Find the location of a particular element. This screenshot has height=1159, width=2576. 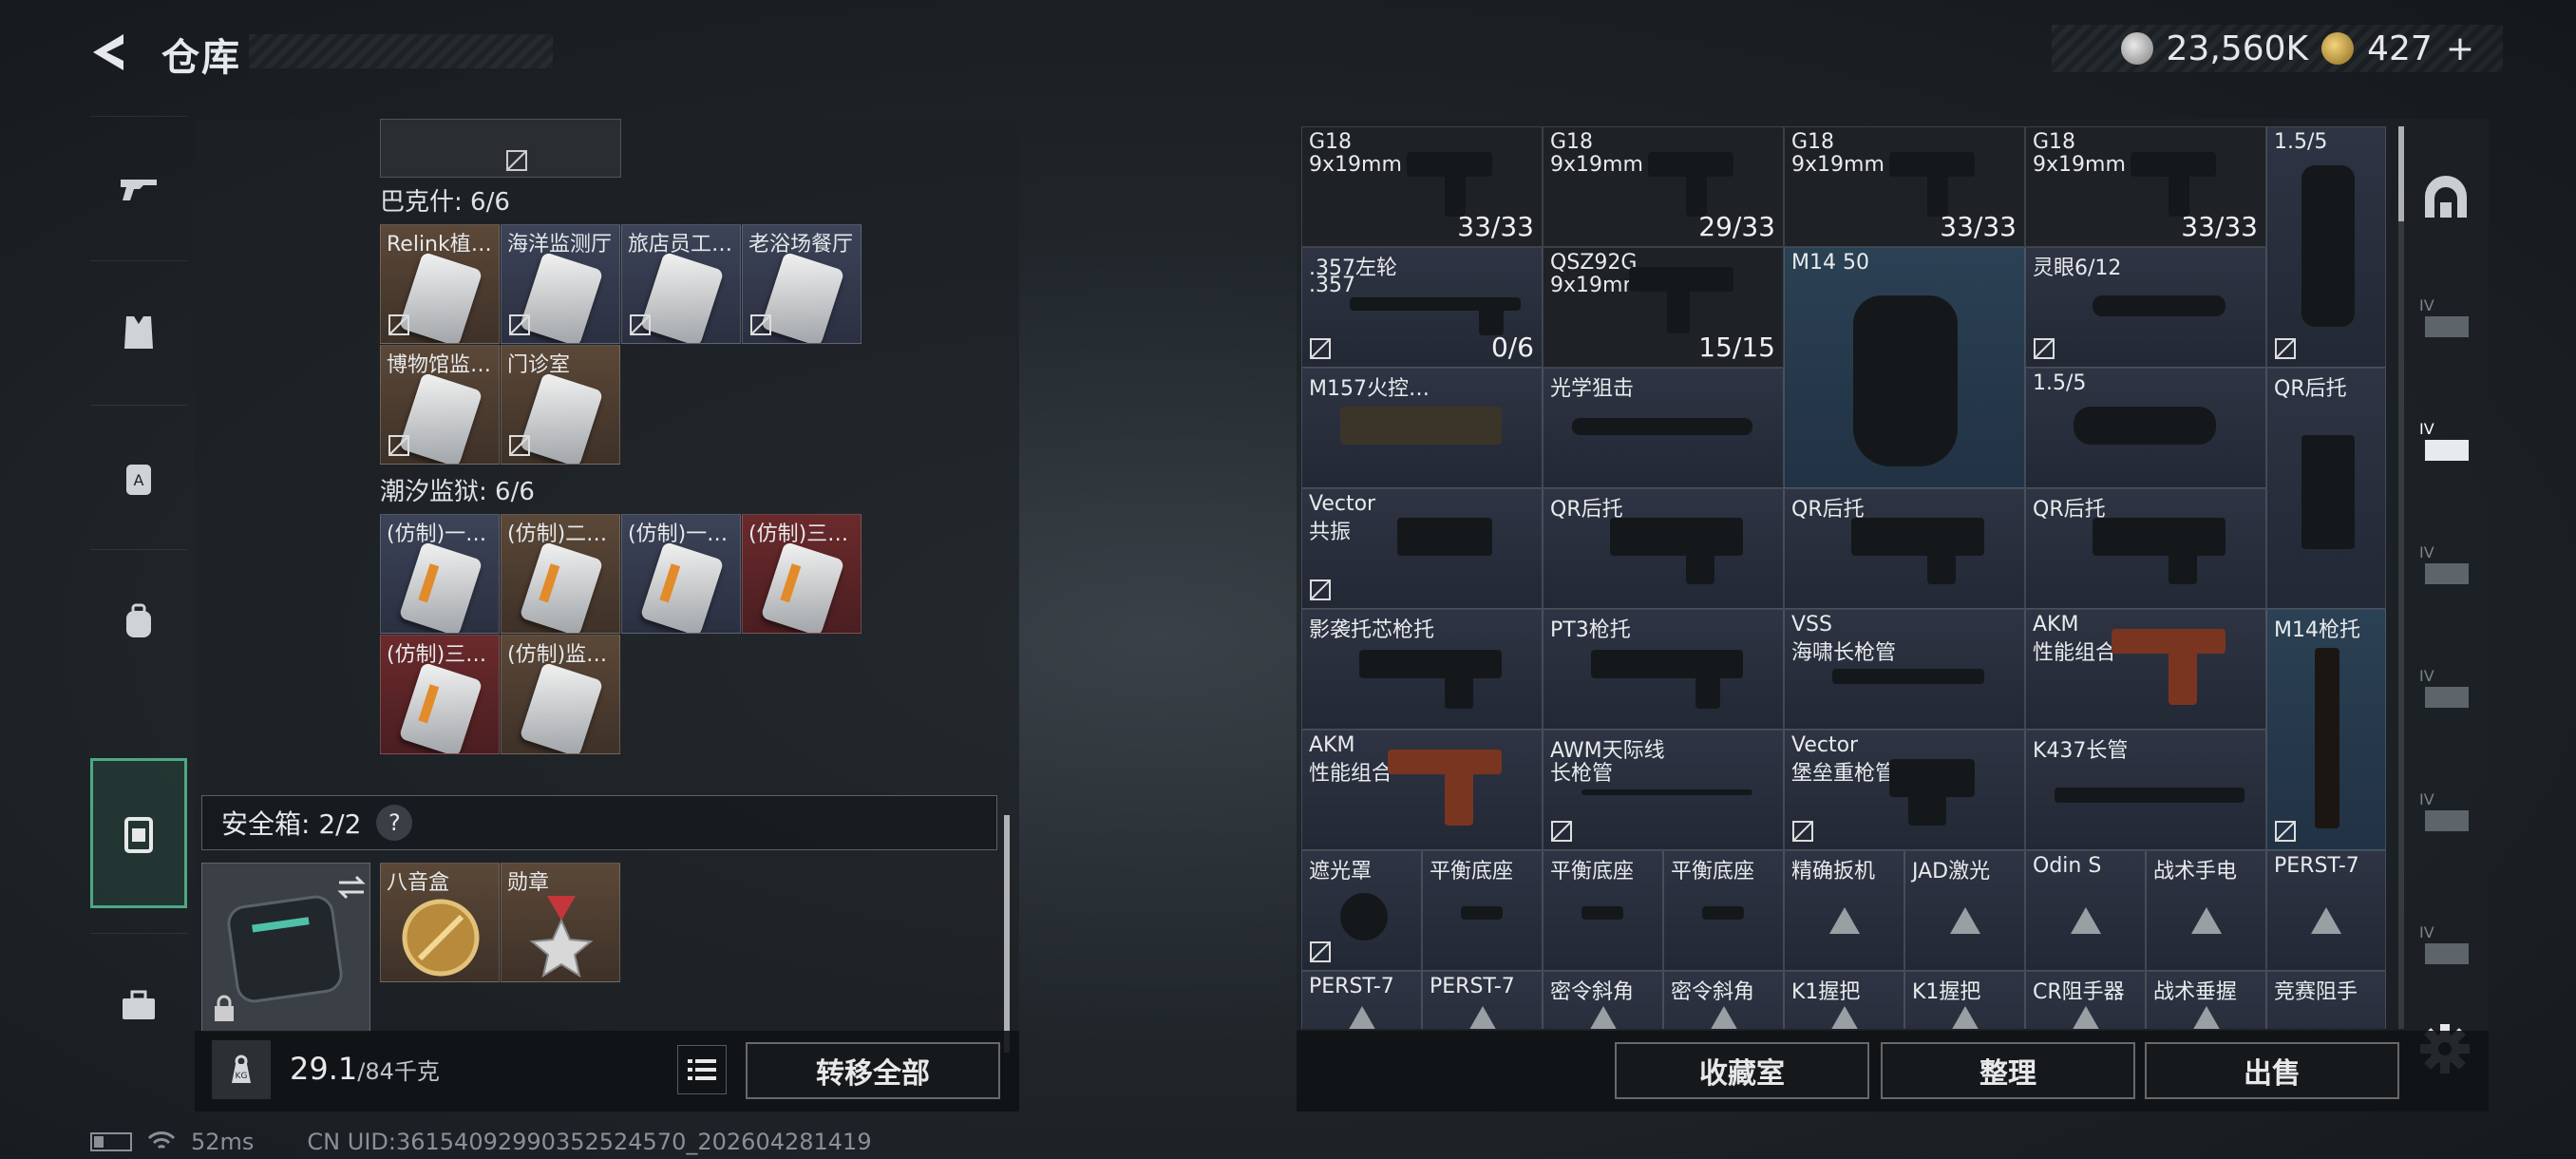

inventory-item: G18 9x19mm 29/33 is located at coordinates (1663, 186).